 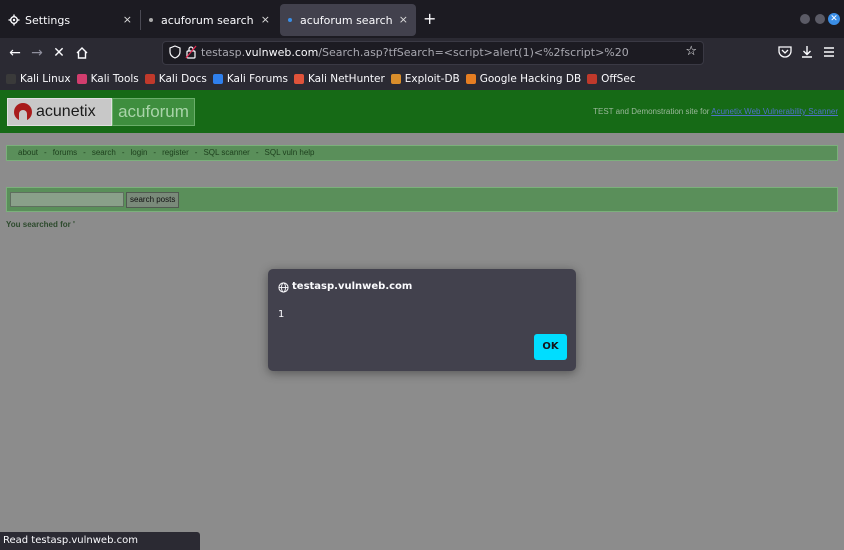 I want to click on dialog-title: testasp.vulnweb.com, so click(x=352, y=286).